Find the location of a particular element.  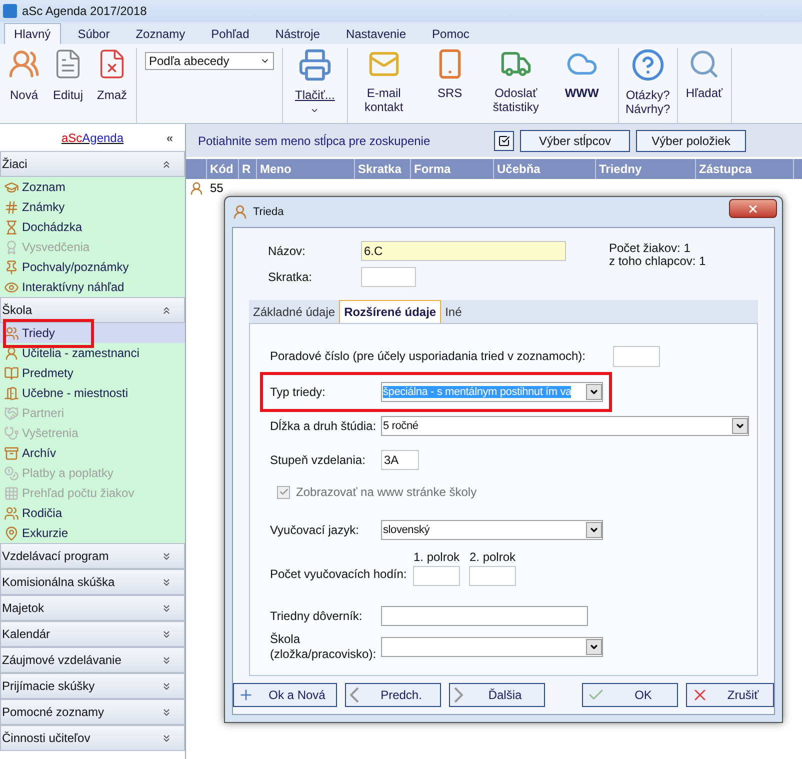

section-header: Škola is located at coordinates (92, 310).